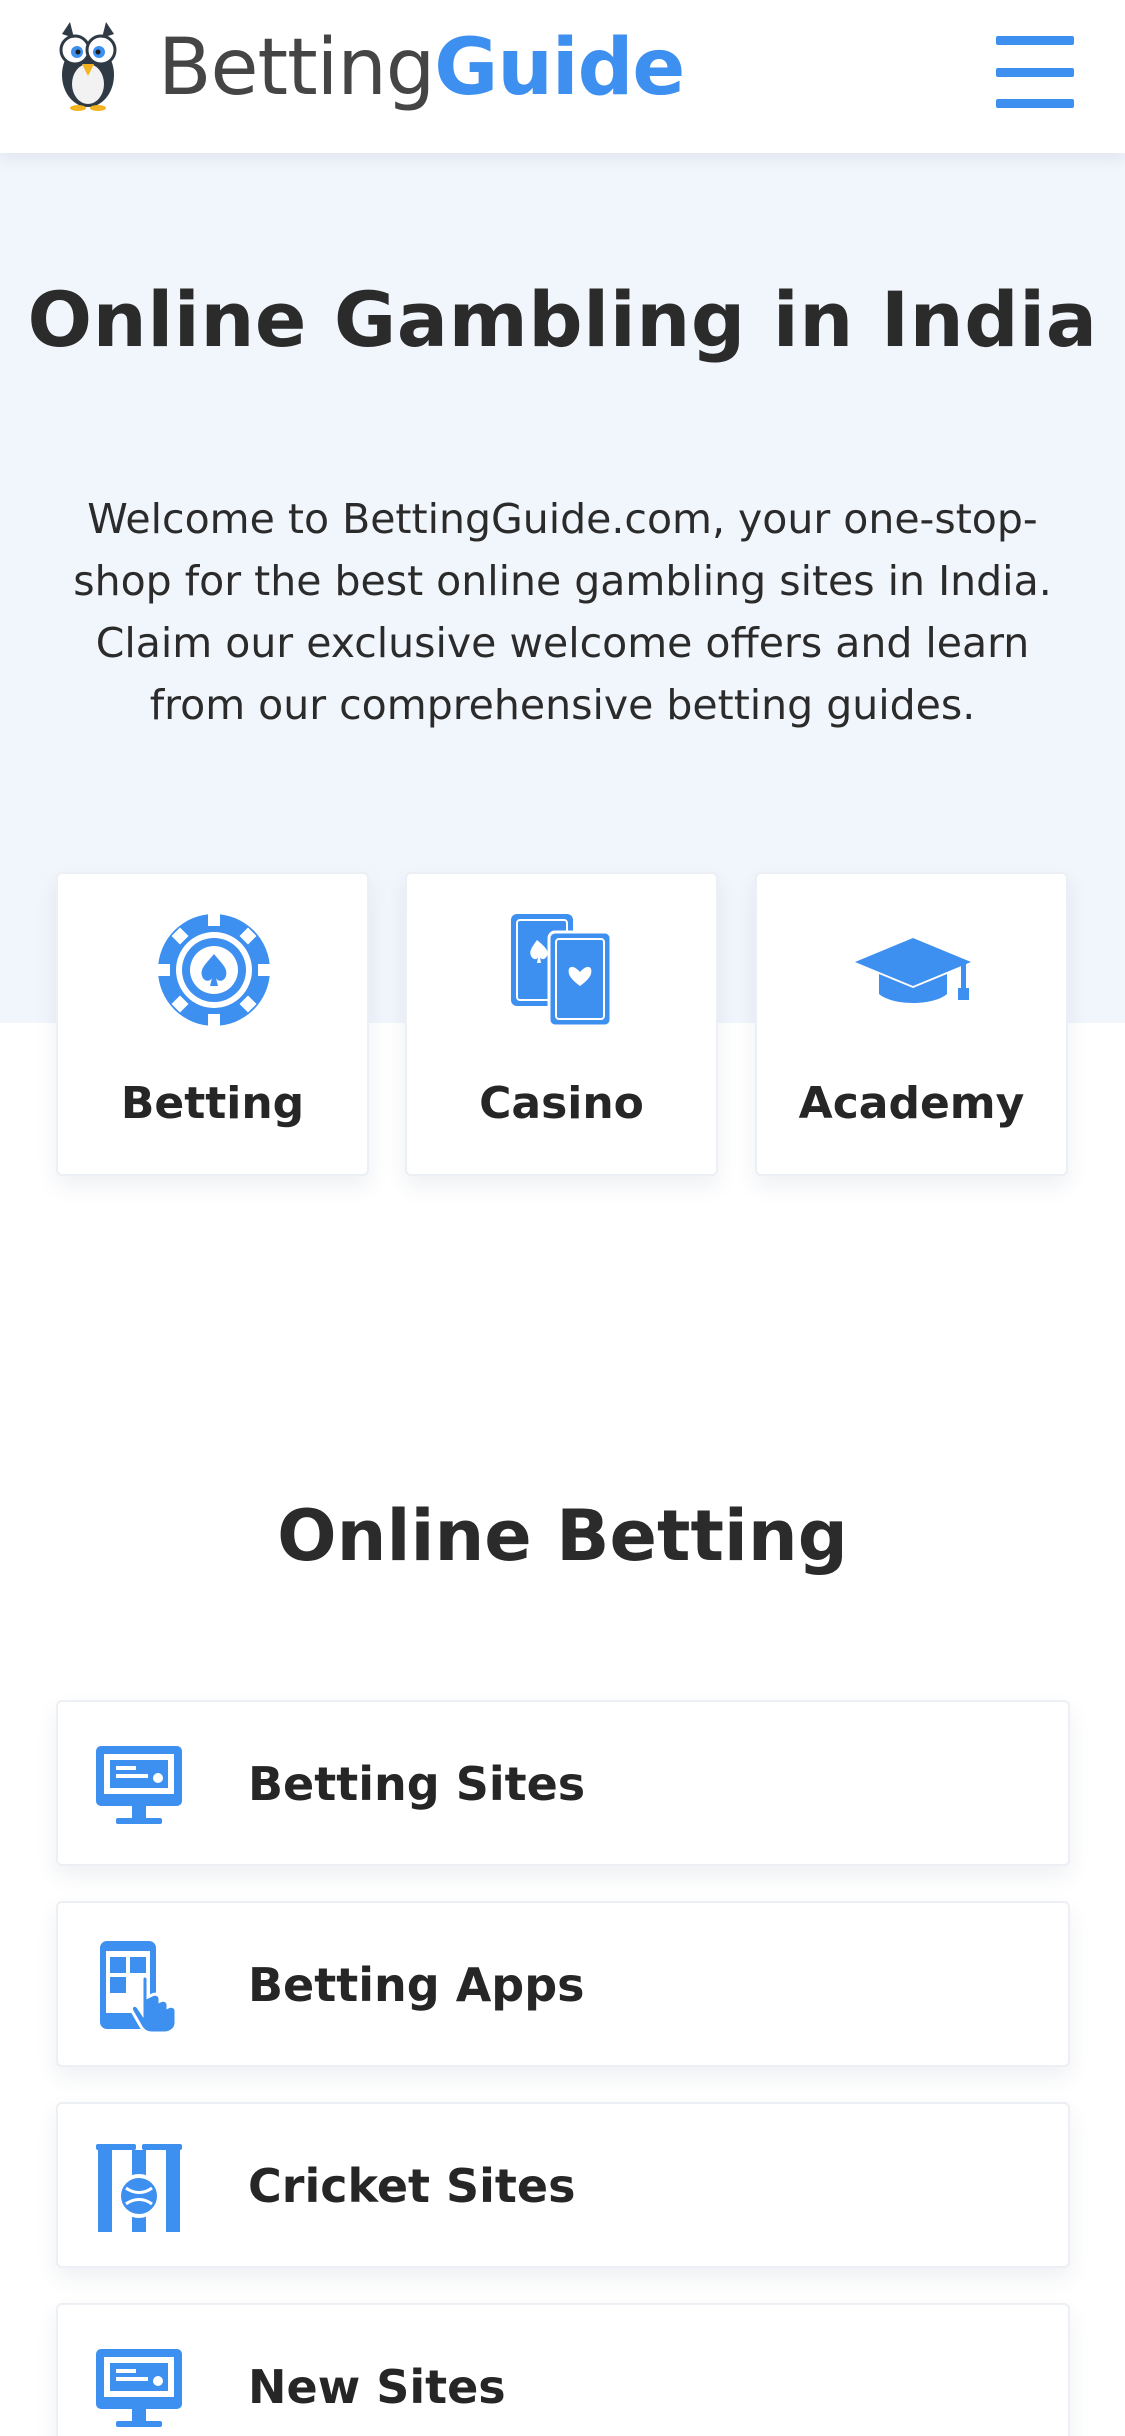 This screenshot has width=1125, height=2436. What do you see at coordinates (139, 1987) in the screenshot?
I see `mobile-tap-icon` at bounding box center [139, 1987].